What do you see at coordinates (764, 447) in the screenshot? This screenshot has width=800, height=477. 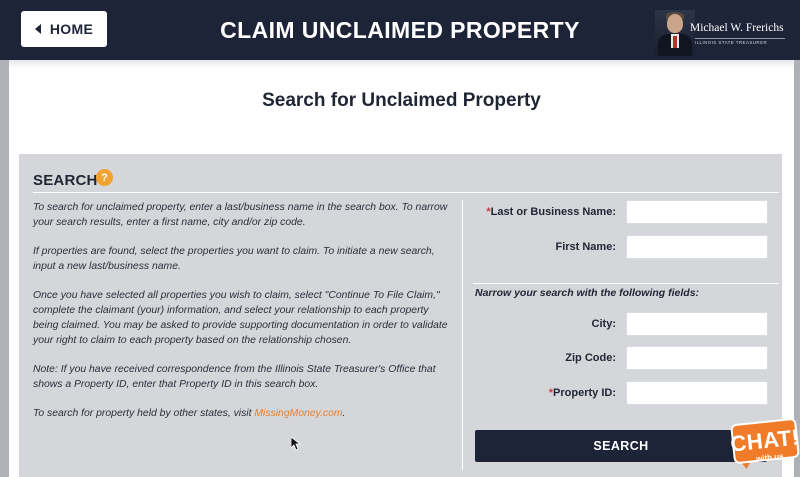 I see `chat-widget: CHAT! with us` at bounding box center [764, 447].